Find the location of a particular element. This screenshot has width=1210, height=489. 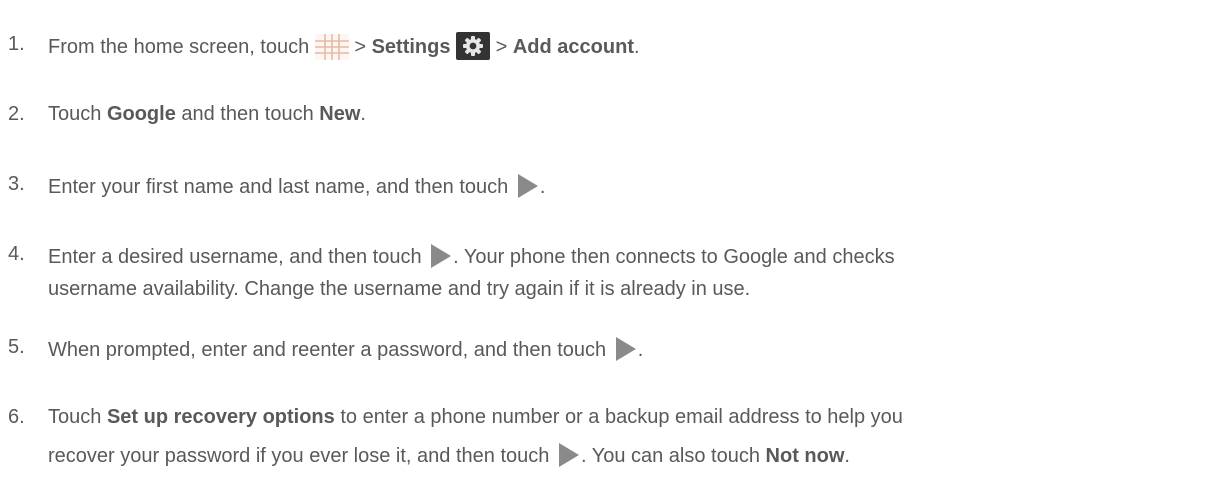

apps-grid-icon is located at coordinates (331, 47).